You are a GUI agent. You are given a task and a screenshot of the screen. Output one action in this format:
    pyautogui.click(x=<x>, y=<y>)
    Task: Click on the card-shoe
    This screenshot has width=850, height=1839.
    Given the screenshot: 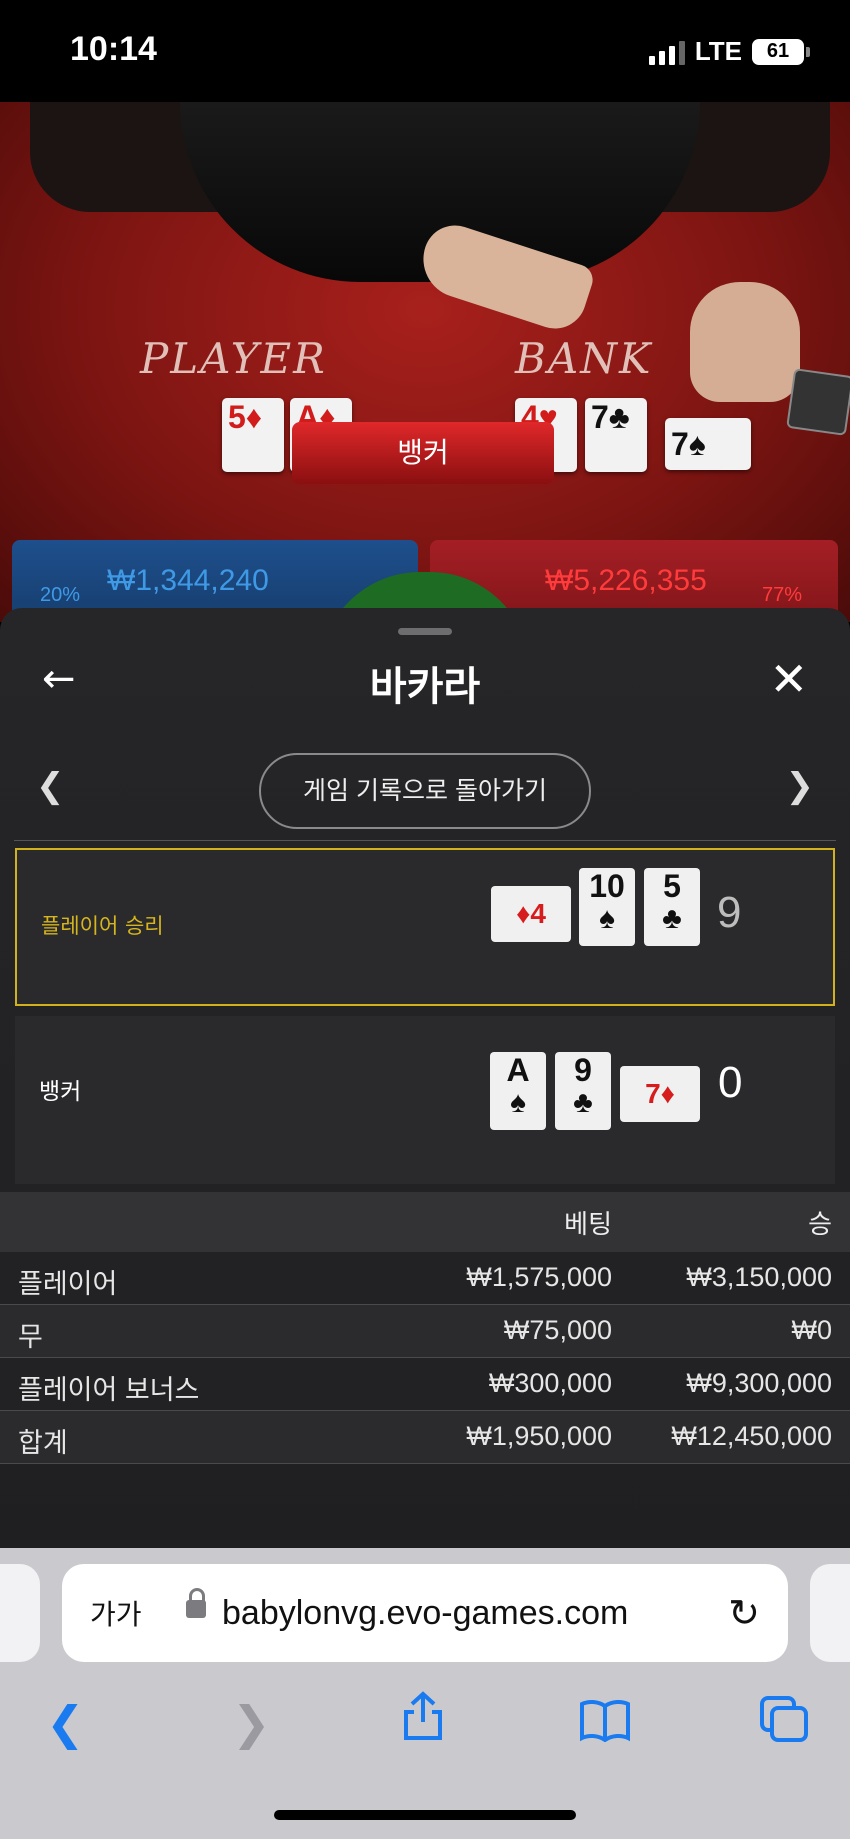 What is the action you would take?
    pyautogui.click(x=818, y=402)
    